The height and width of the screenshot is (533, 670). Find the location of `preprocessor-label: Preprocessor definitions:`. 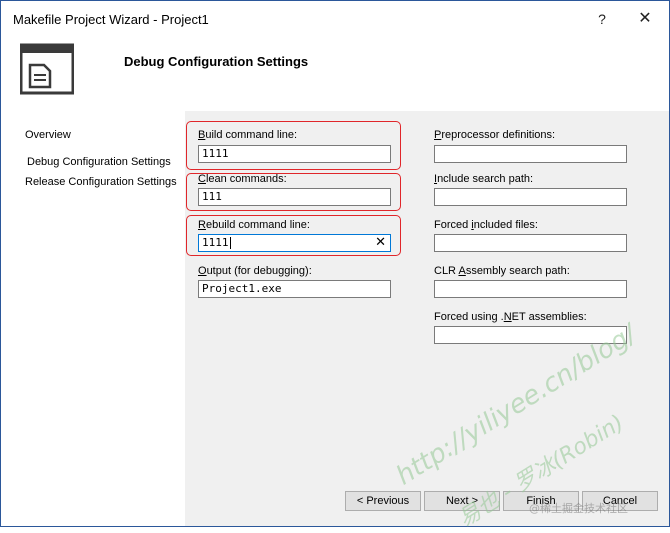

preprocessor-label: Preprocessor definitions: is located at coordinates (495, 135).